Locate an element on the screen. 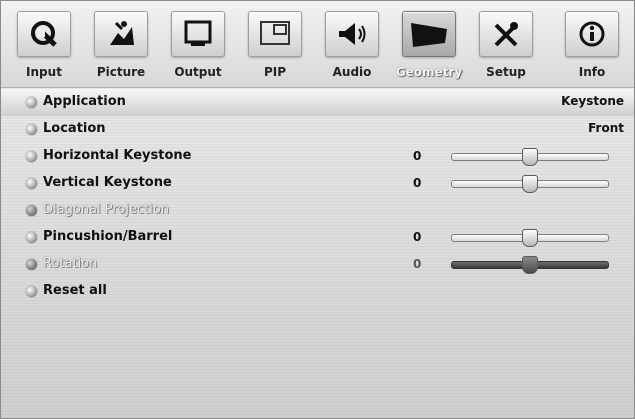 The width and height of the screenshot is (635, 419). output-icon is located at coordinates (198, 33).